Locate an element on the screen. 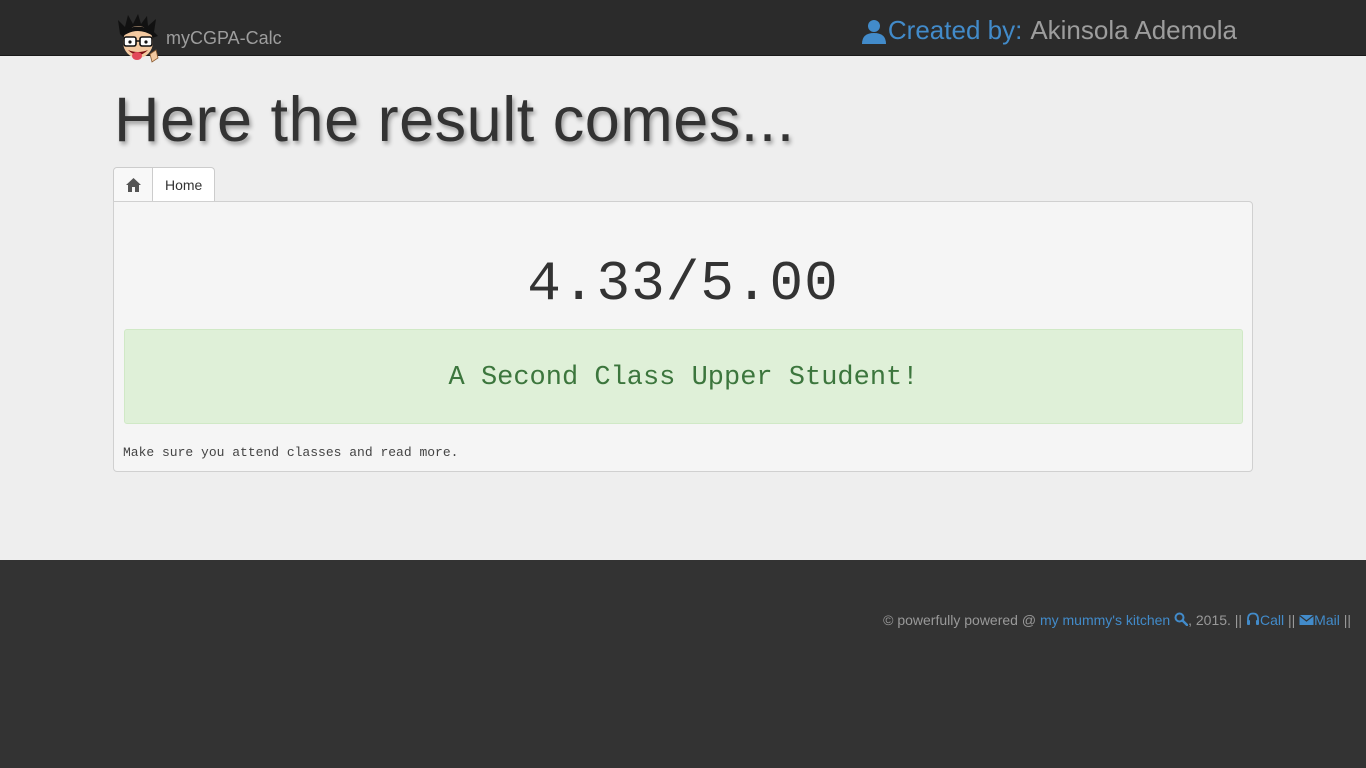 This screenshot has width=1366, height=768. breadcrumb: Home is located at coordinates (164, 184).